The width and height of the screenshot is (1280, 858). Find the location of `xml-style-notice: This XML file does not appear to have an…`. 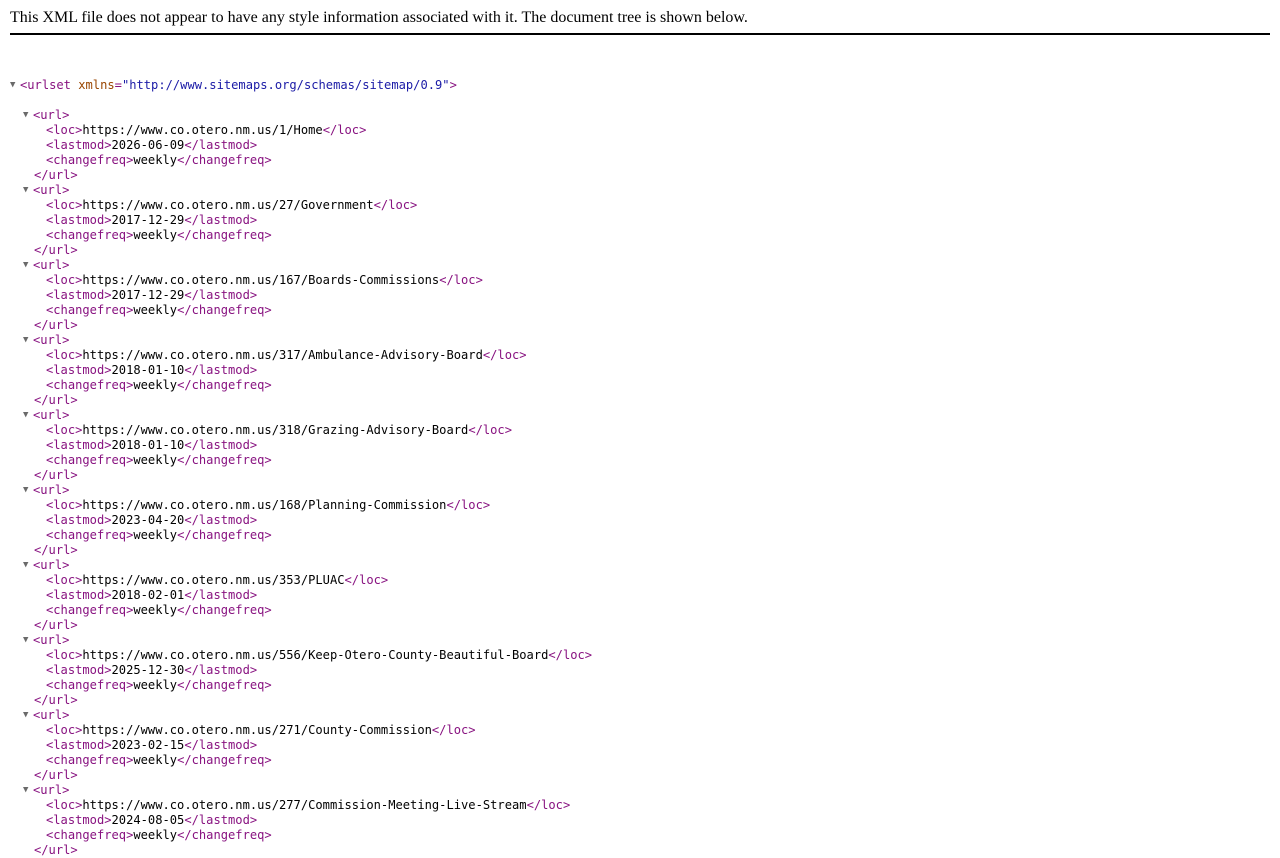

xml-style-notice: This XML file does not appear to have an… is located at coordinates (379, 17).